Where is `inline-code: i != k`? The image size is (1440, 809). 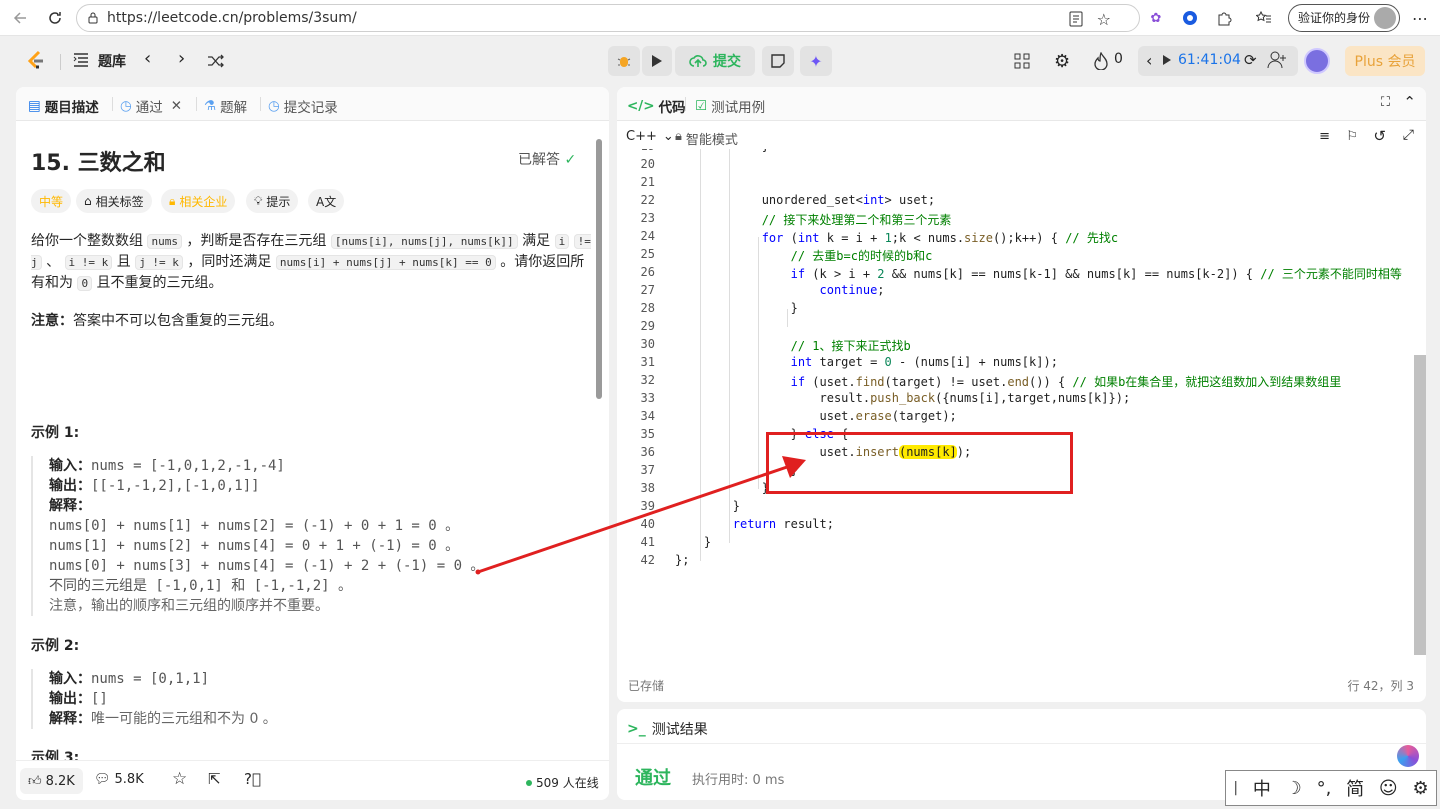 inline-code: i != k is located at coordinates (88, 262).